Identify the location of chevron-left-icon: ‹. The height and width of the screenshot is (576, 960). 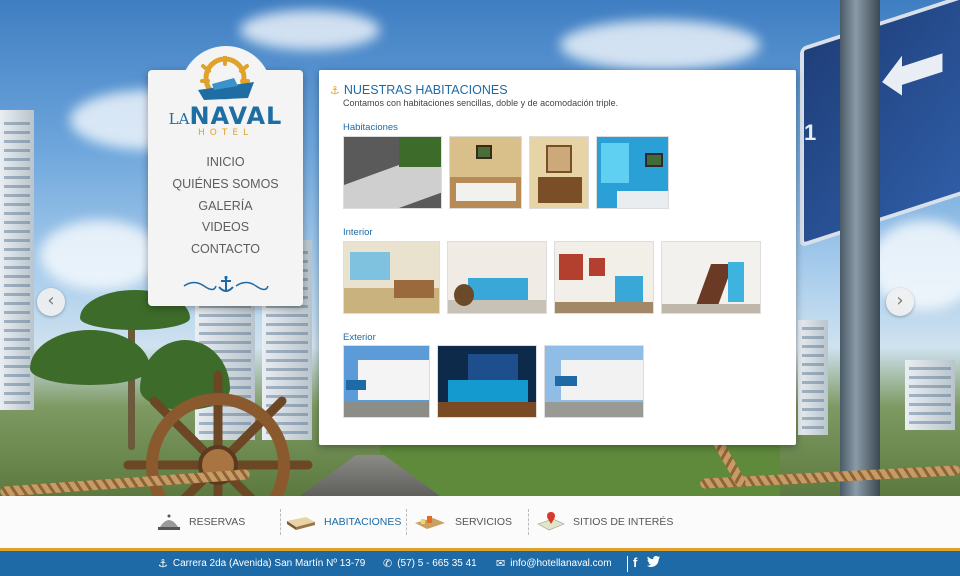
(51, 300).